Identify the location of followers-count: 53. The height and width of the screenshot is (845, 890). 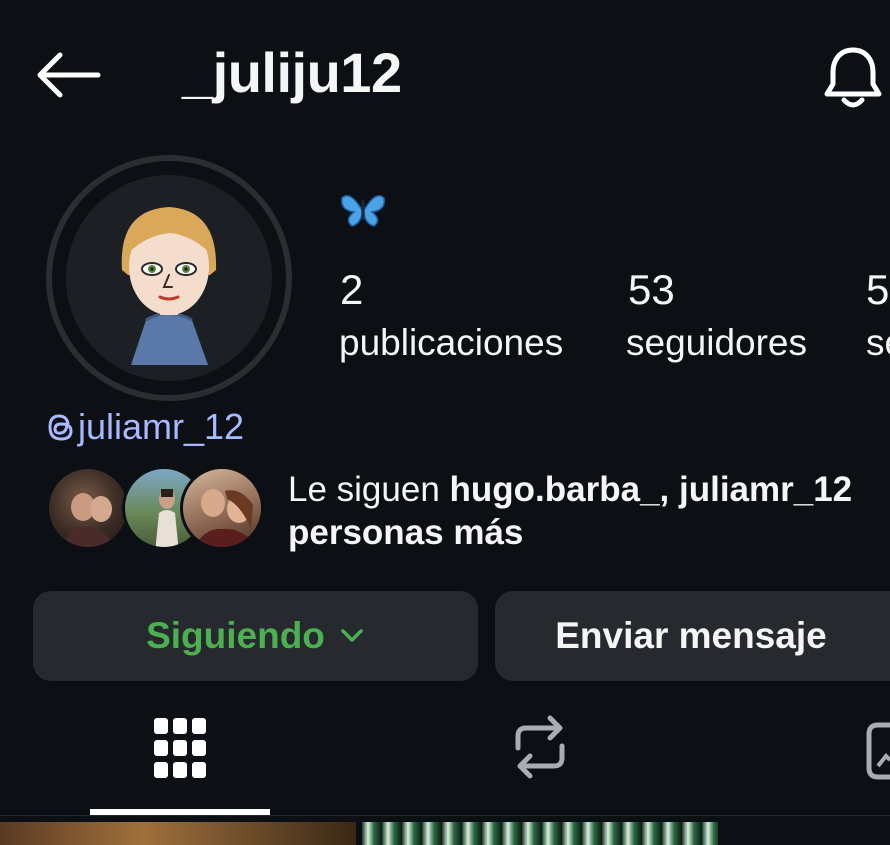
(651, 290).